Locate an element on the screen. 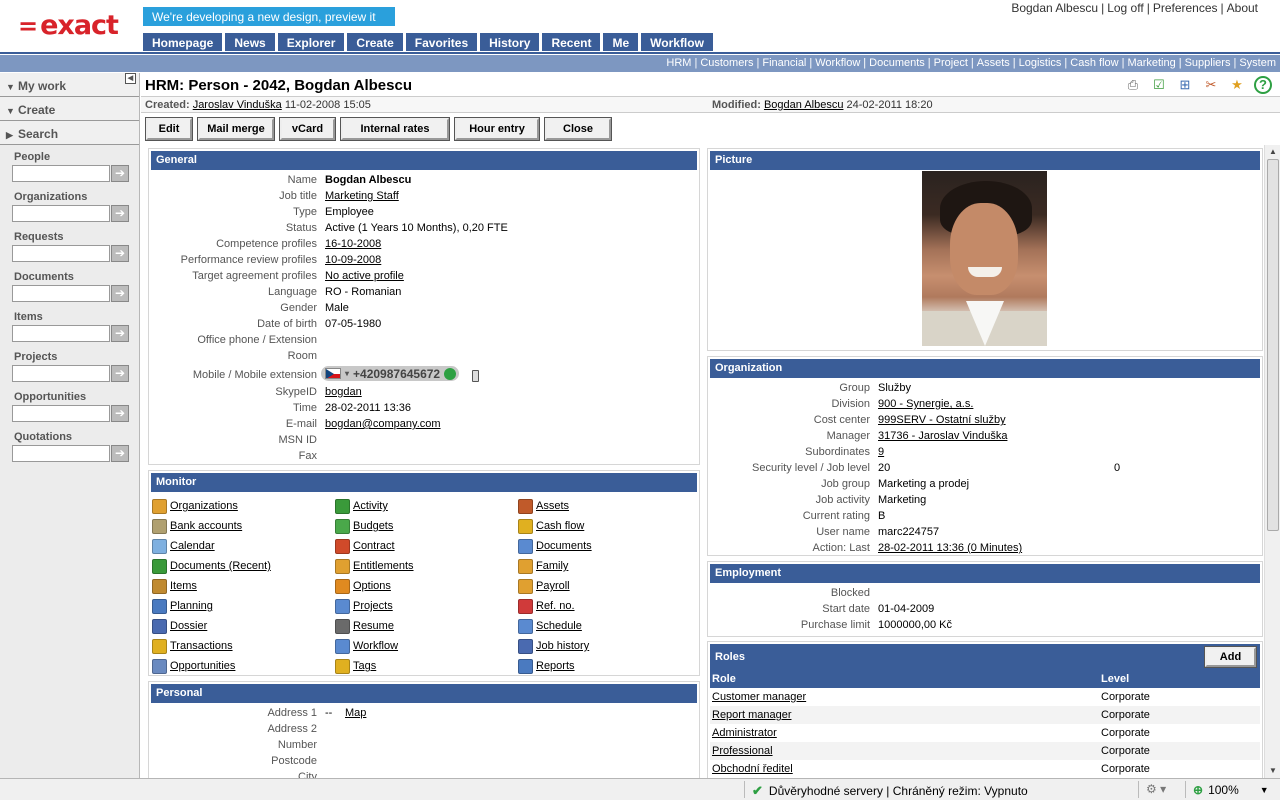  zoom-control: ⊕ 100% ▼ is located at coordinates (1231, 790).